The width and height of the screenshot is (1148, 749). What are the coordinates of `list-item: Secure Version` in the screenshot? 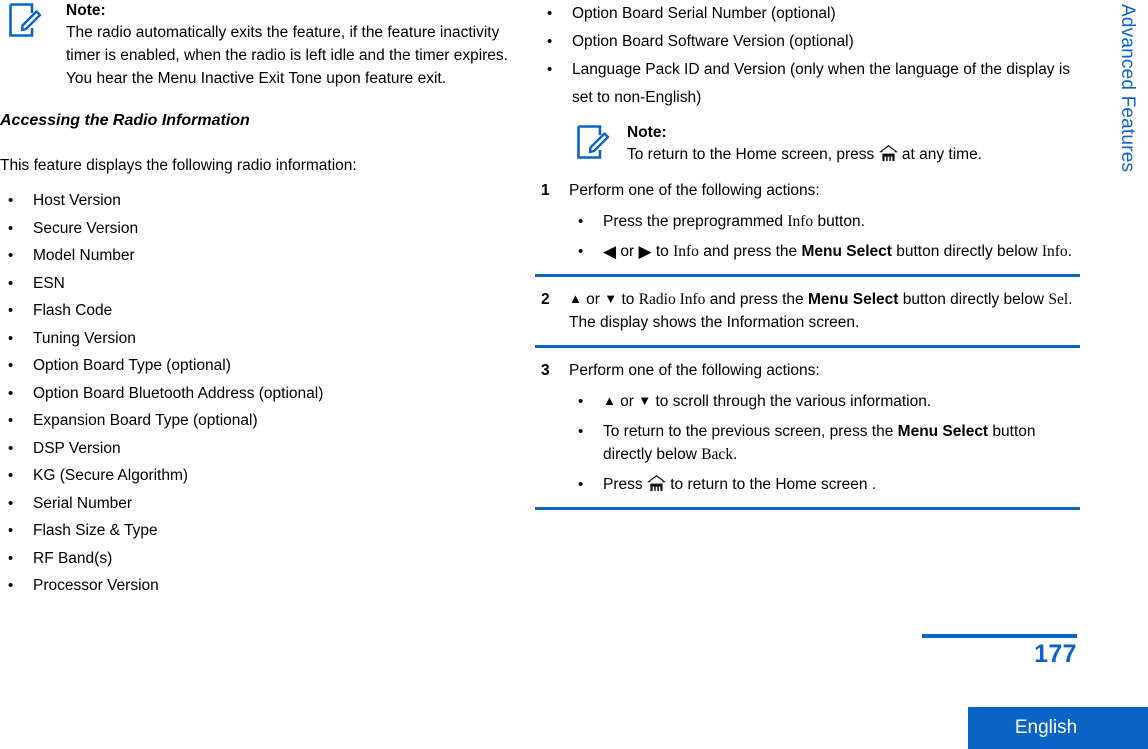 It's located at (260, 229).